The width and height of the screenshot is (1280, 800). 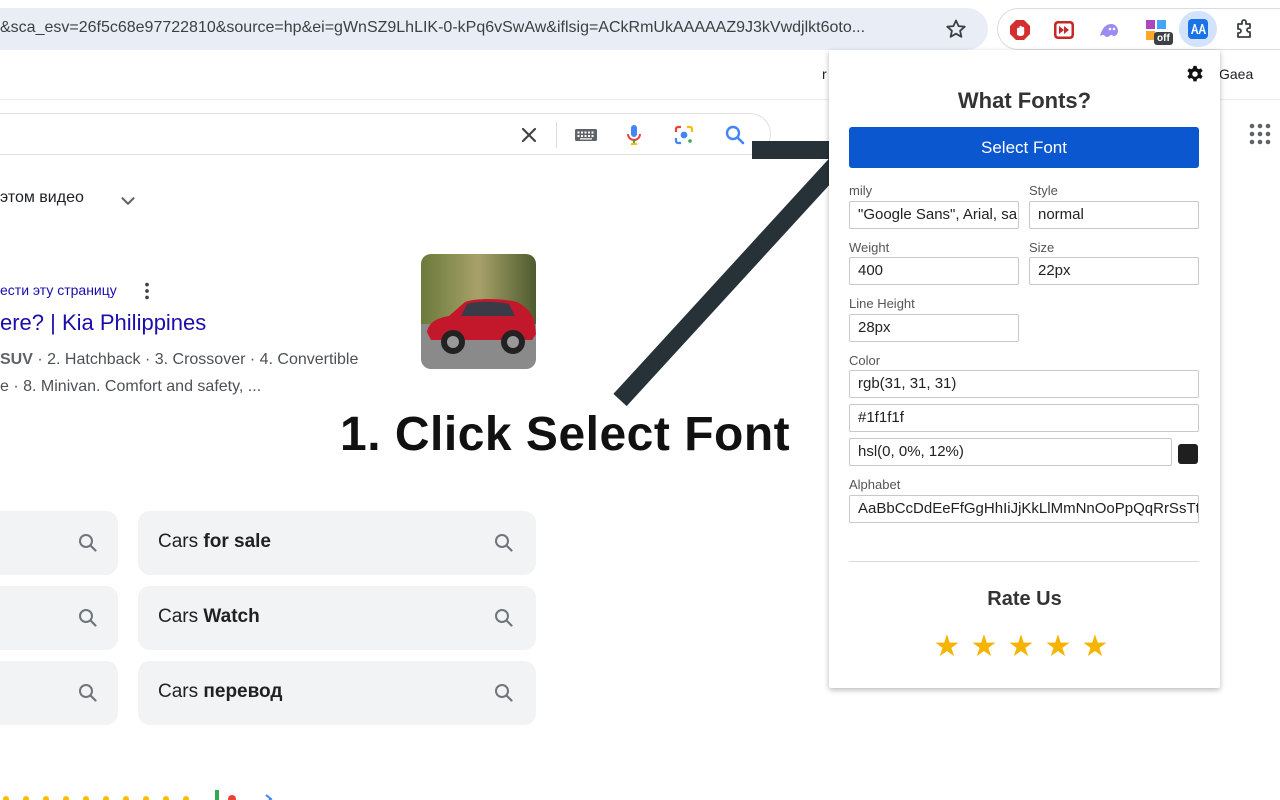 What do you see at coordinates (934, 328) in the screenshot?
I see `line-height-field: 28px` at bounding box center [934, 328].